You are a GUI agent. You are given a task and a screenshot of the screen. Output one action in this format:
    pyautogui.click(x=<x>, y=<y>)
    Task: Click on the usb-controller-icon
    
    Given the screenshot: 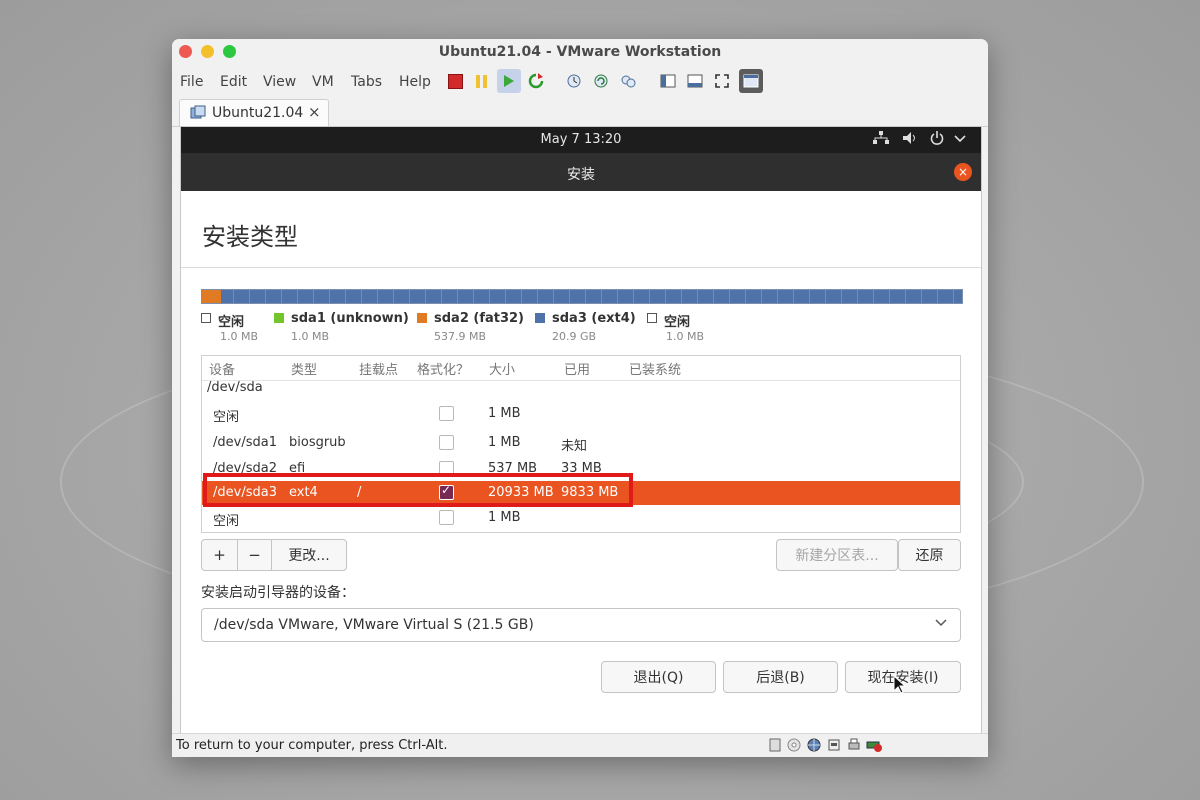 What is the action you would take?
    pyautogui.click(x=834, y=745)
    